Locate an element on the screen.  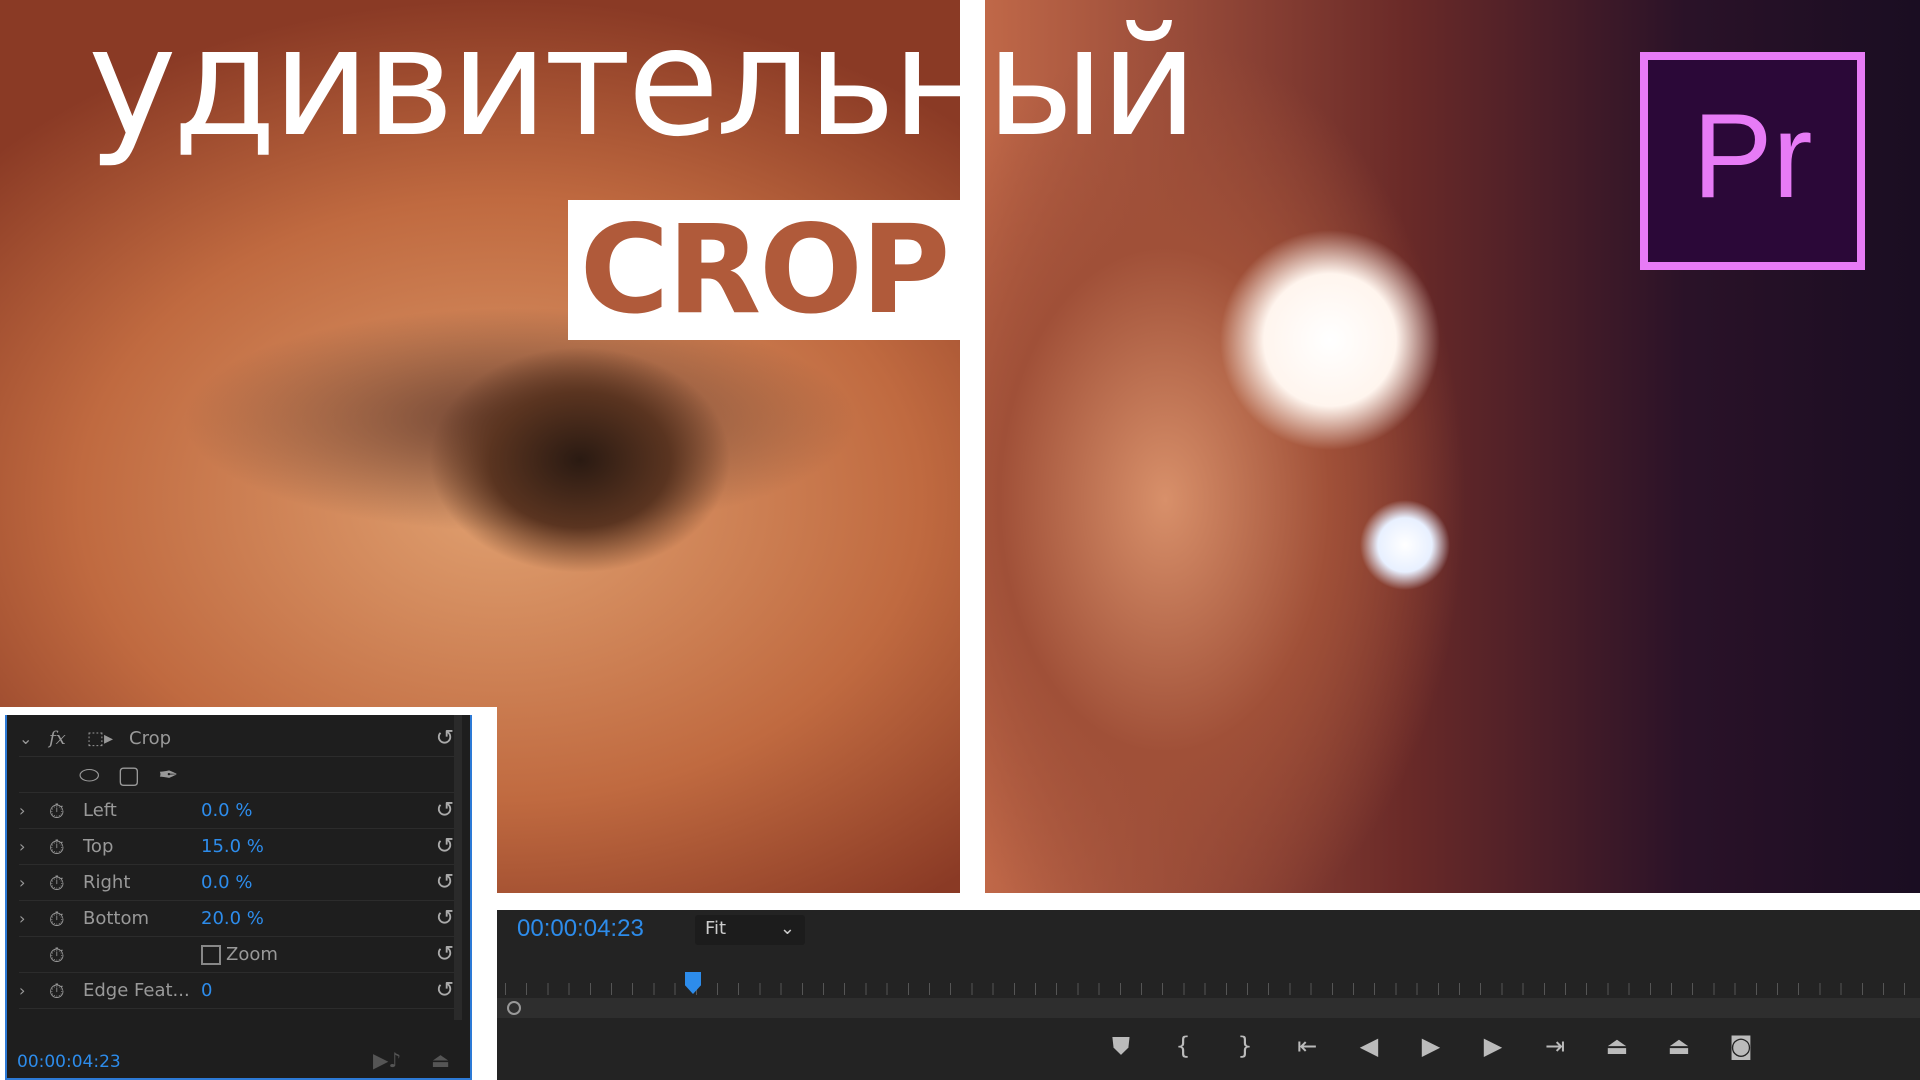
thumbnail-title: удивительный is located at coordinates (643, 85).